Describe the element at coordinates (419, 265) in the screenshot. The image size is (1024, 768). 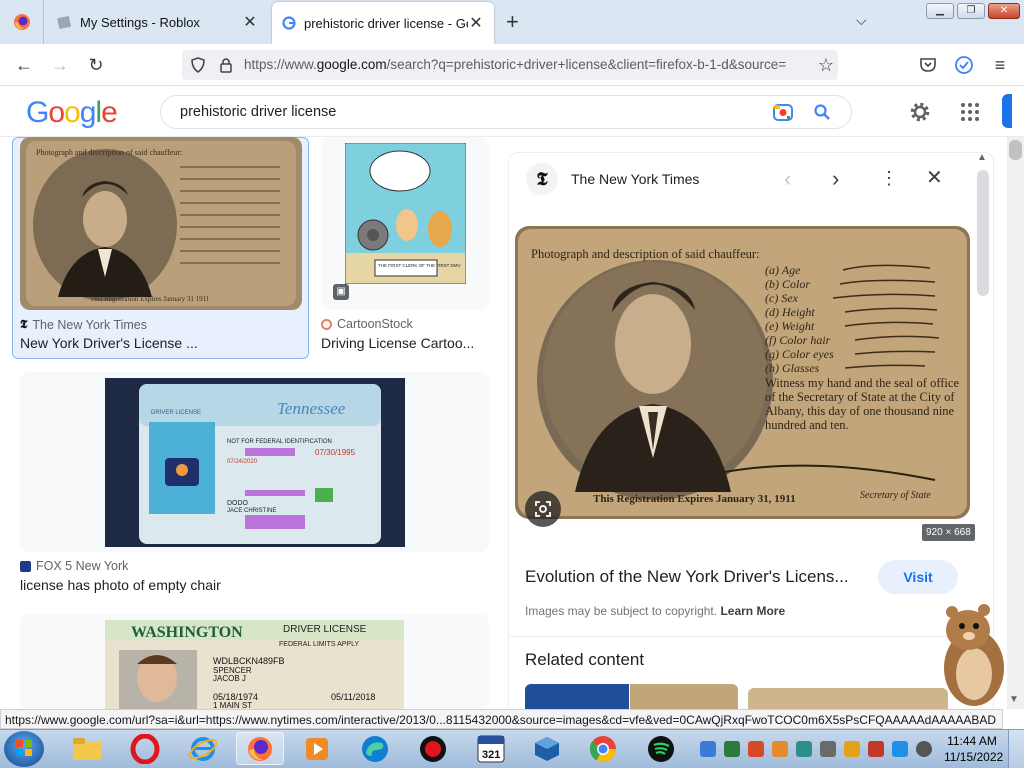
I see `cartoon-caption: THE FIRST CLERK OF THE FIRST DMV` at that location.